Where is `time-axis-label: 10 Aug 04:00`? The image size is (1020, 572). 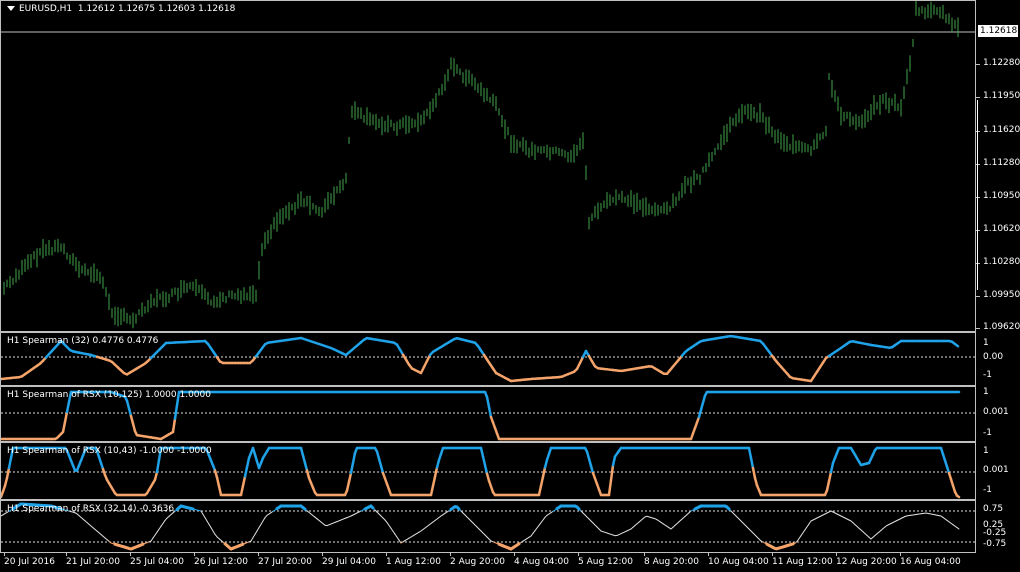 time-axis-label: 10 Aug 04:00 is located at coordinates (738, 562).